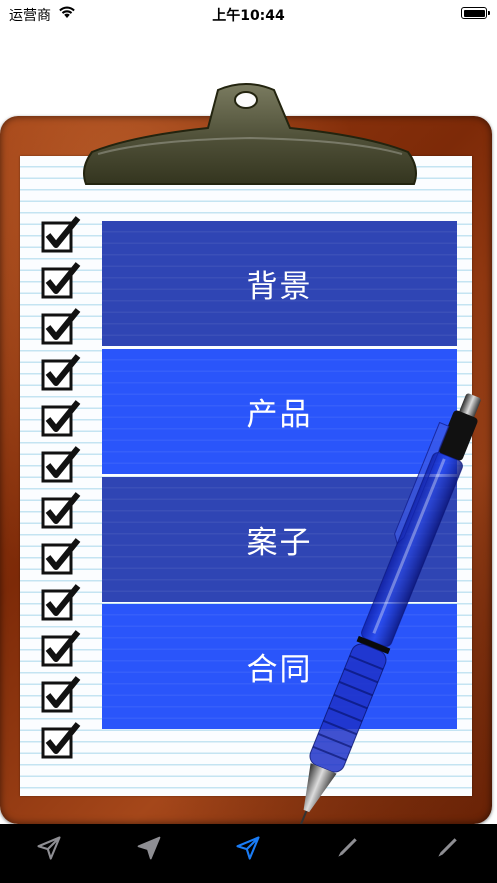 The height and width of the screenshot is (883, 497). Describe the element at coordinates (279, 539) in the screenshot. I see `menu-button-case: 案子` at that location.